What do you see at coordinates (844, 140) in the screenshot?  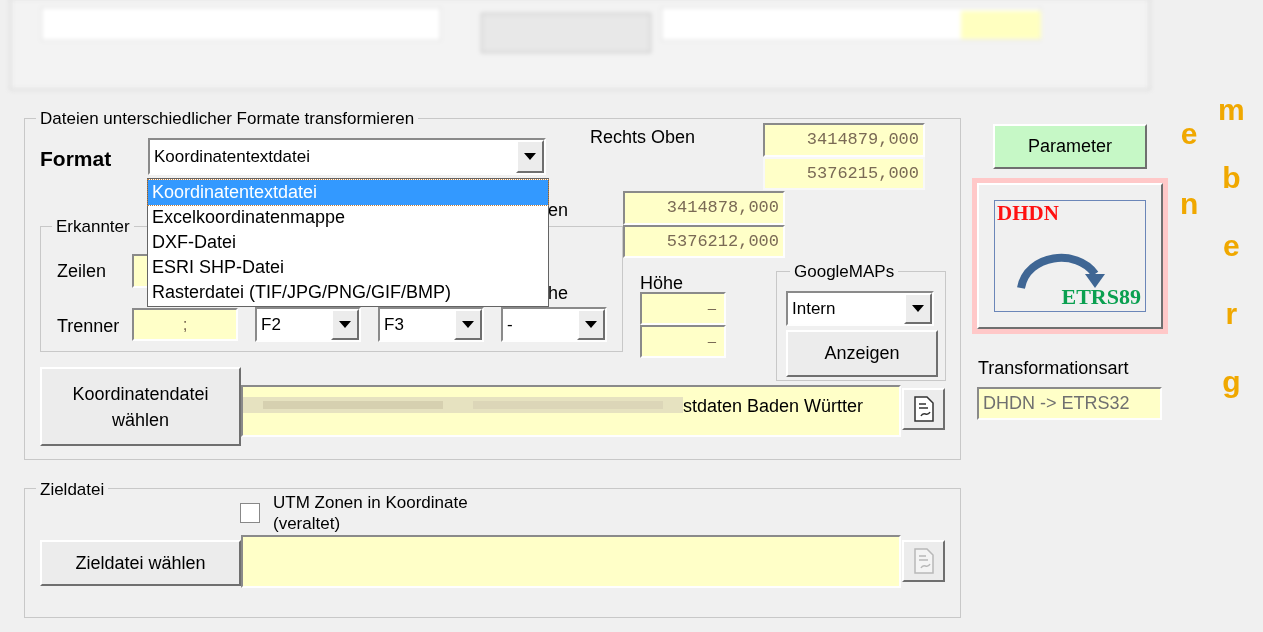 I see `top-right-x-field: 3414879,000` at bounding box center [844, 140].